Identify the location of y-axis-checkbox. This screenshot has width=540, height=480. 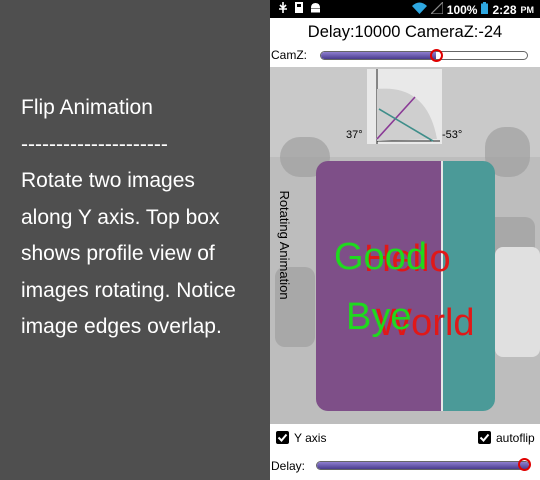
(282, 437).